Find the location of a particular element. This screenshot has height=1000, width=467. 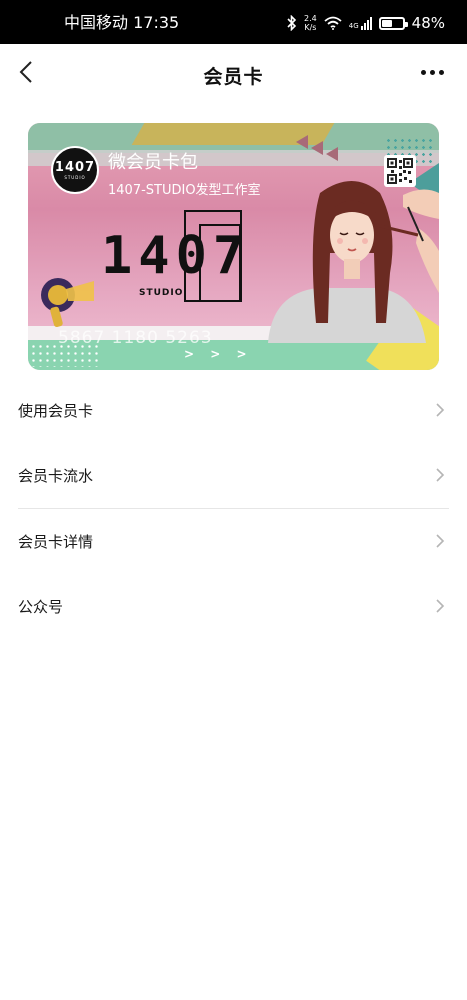

menu-item-label: 使用会员卡 is located at coordinates (56, 411).